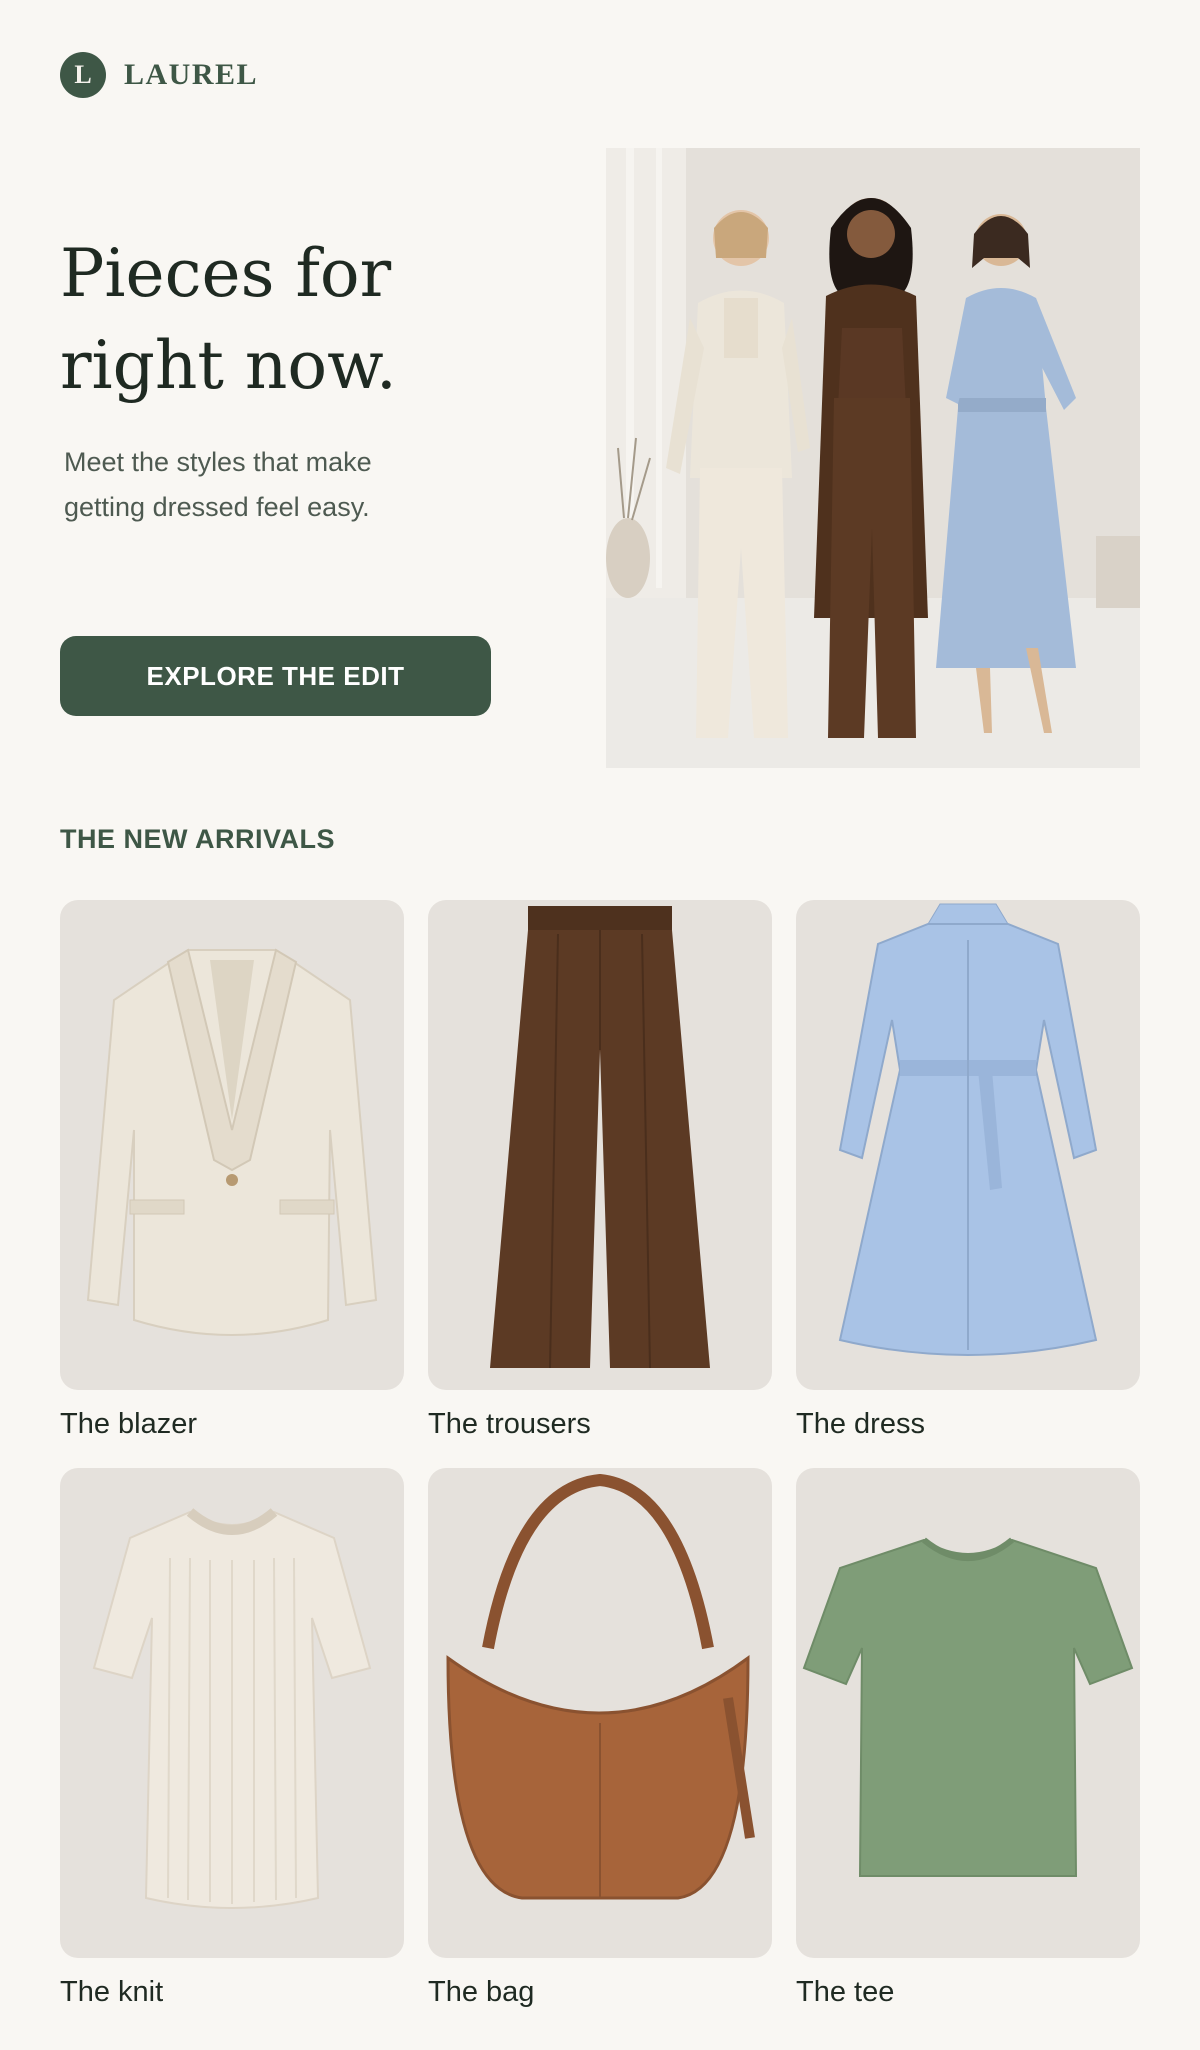 Image resolution: width=1200 pixels, height=2050 pixels. I want to click on brand-name: LAUREL, so click(191, 74).